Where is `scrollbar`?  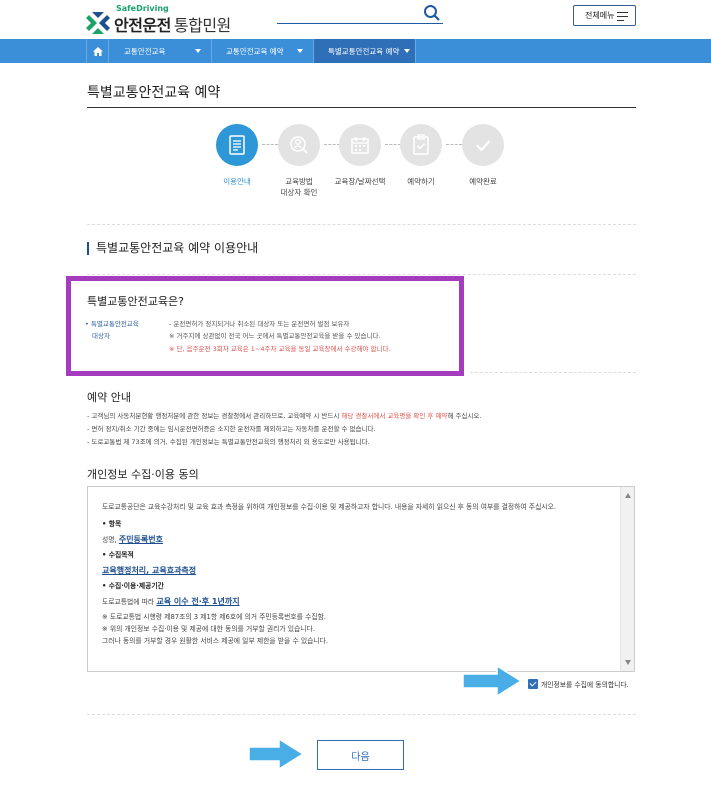
scrollbar is located at coordinates (627, 579).